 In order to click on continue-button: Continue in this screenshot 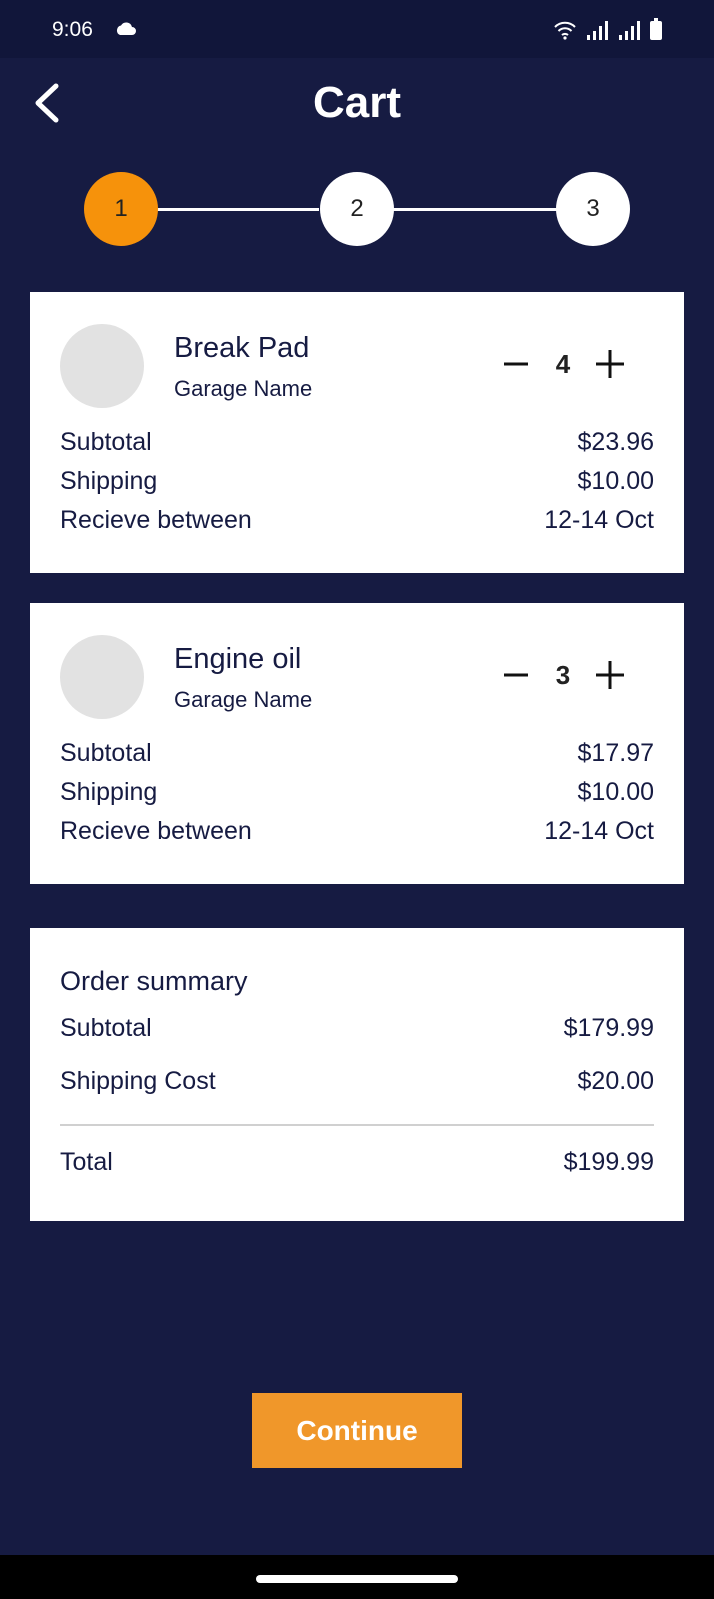, I will do `click(357, 1430)`.